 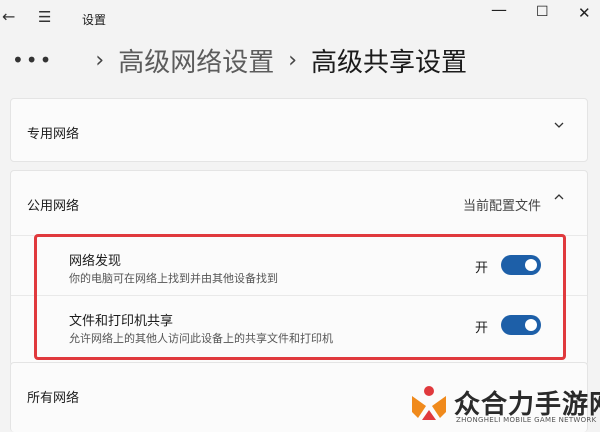 I want to click on section-private-network: 专用网络, so click(x=299, y=130).